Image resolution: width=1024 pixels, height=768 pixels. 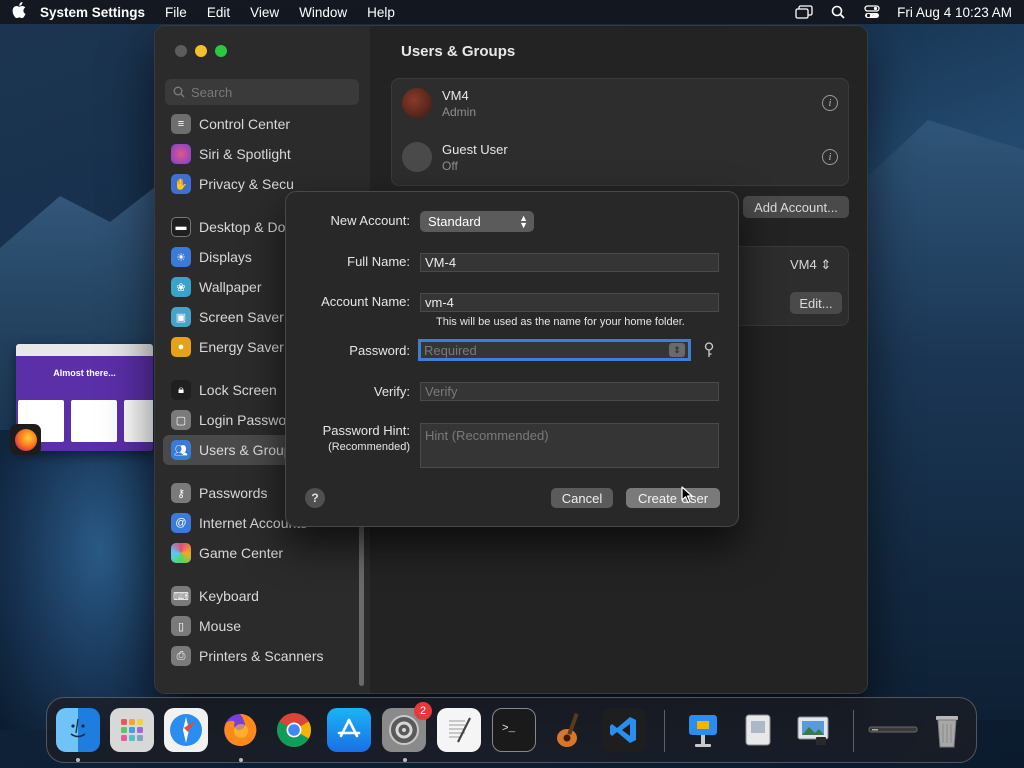 I want to click on automatic-login-select: VM4 ⇕, so click(x=810, y=265).